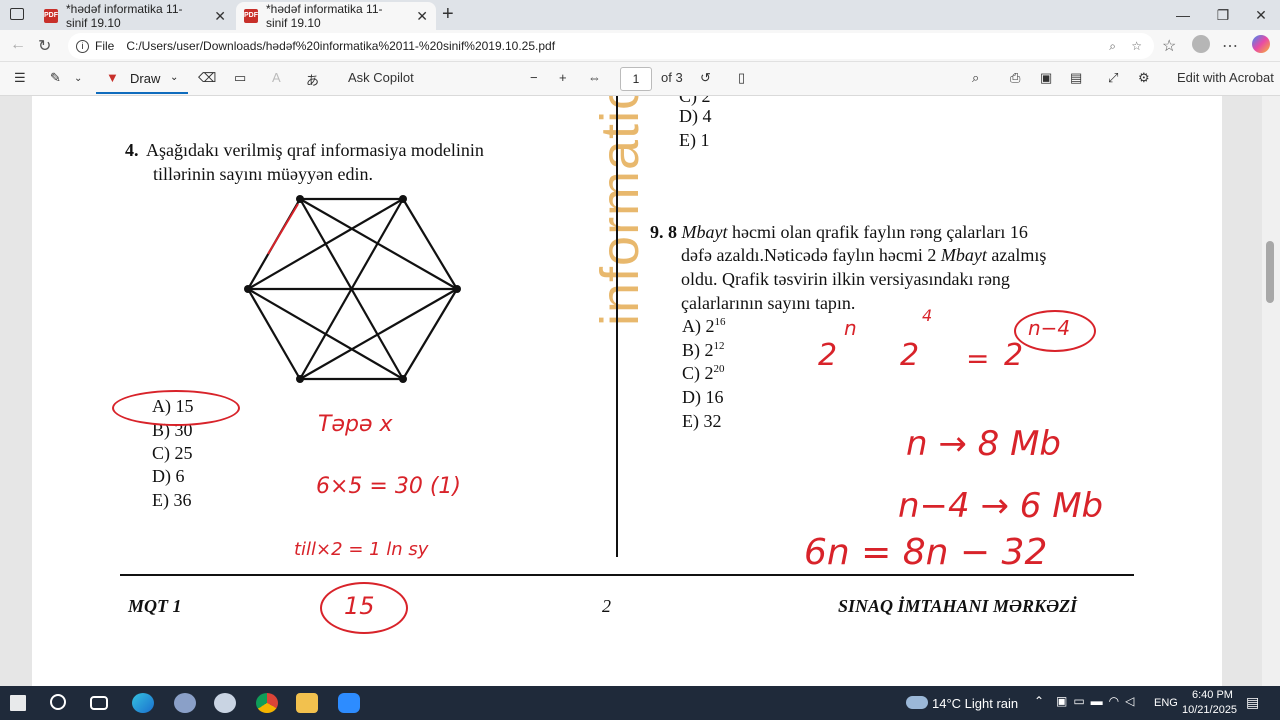 The image size is (1280, 720). Describe the element at coordinates (1049, 328) in the screenshot. I see `handwriting-exponent: n−4` at that location.